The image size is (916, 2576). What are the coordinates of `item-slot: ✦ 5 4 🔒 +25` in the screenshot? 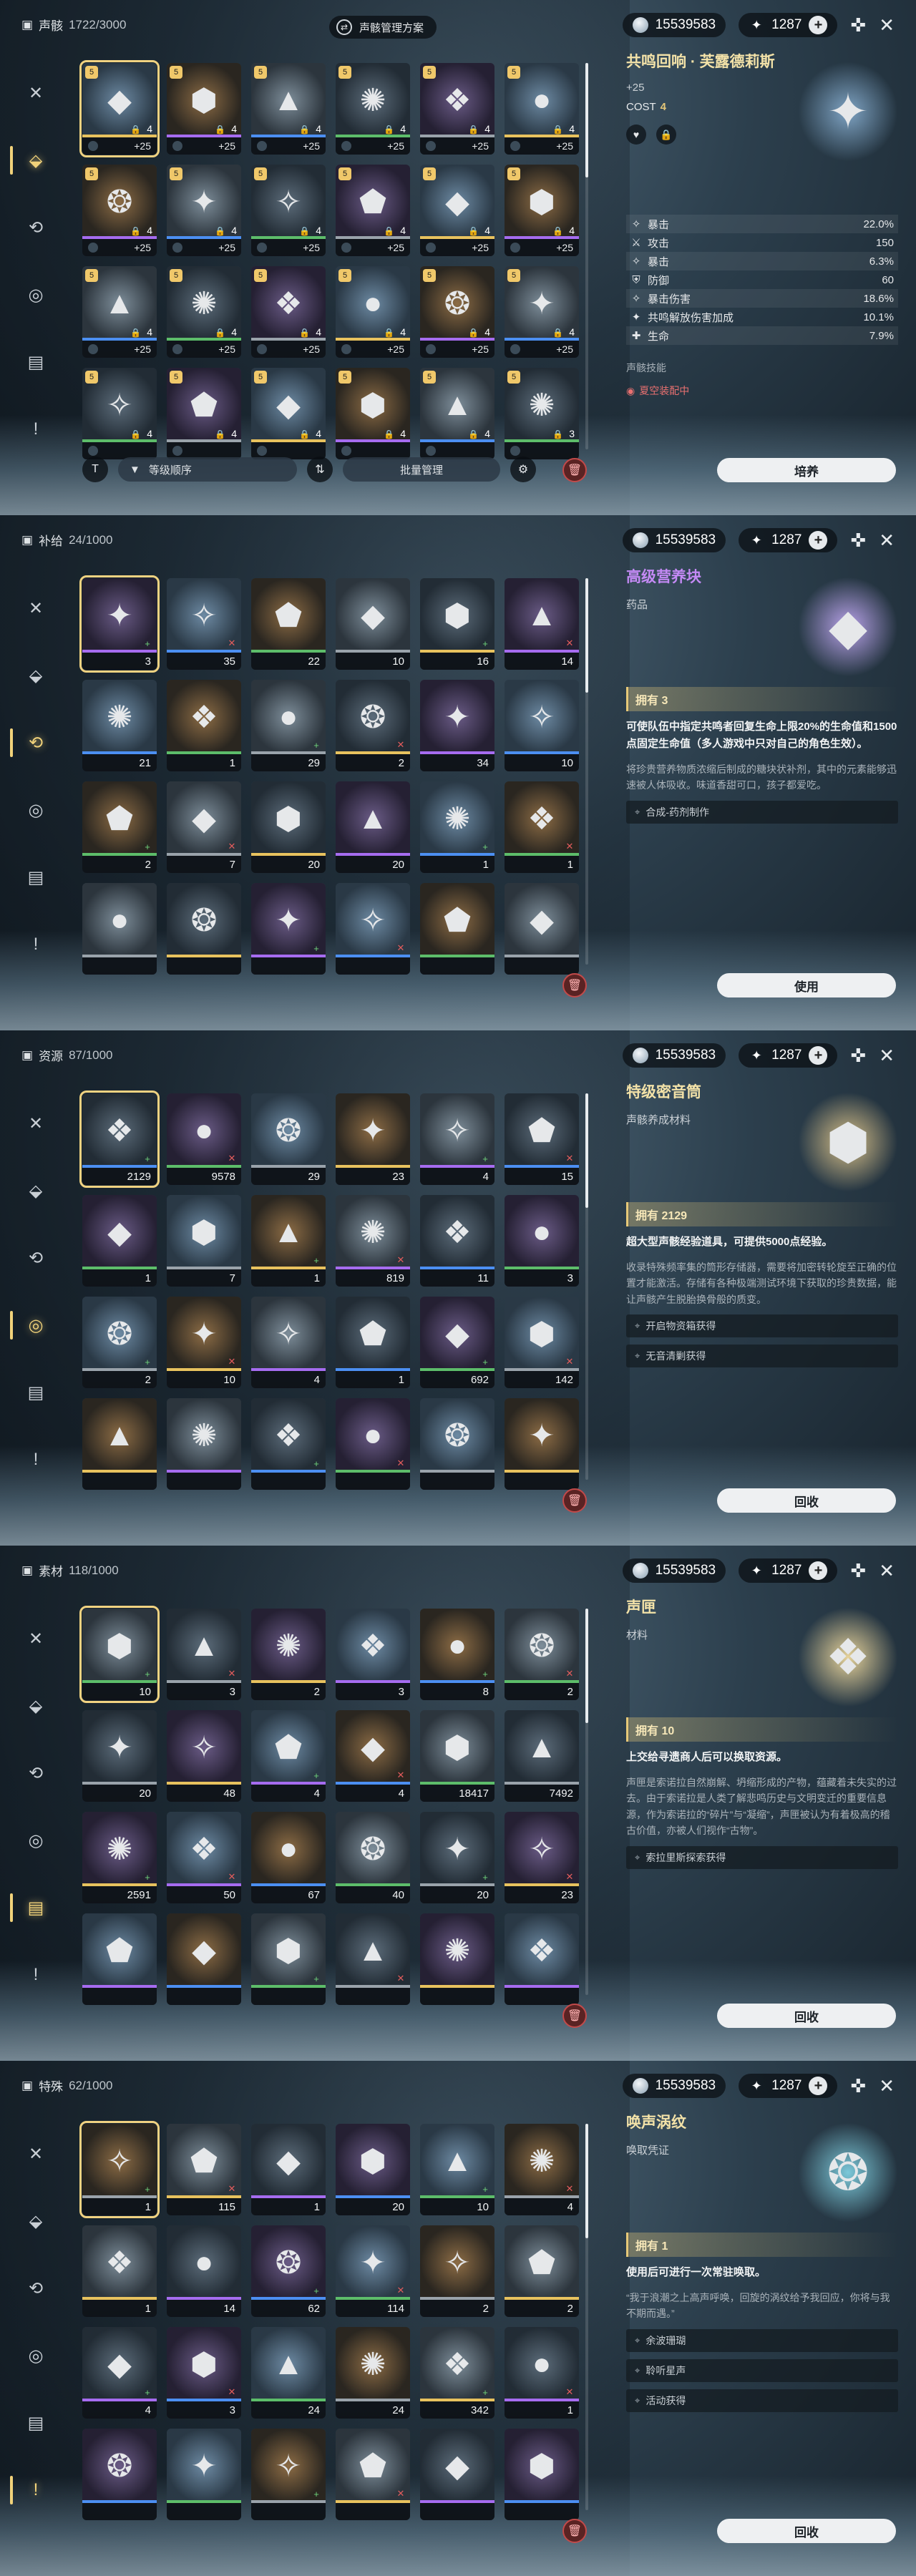 It's located at (204, 210).